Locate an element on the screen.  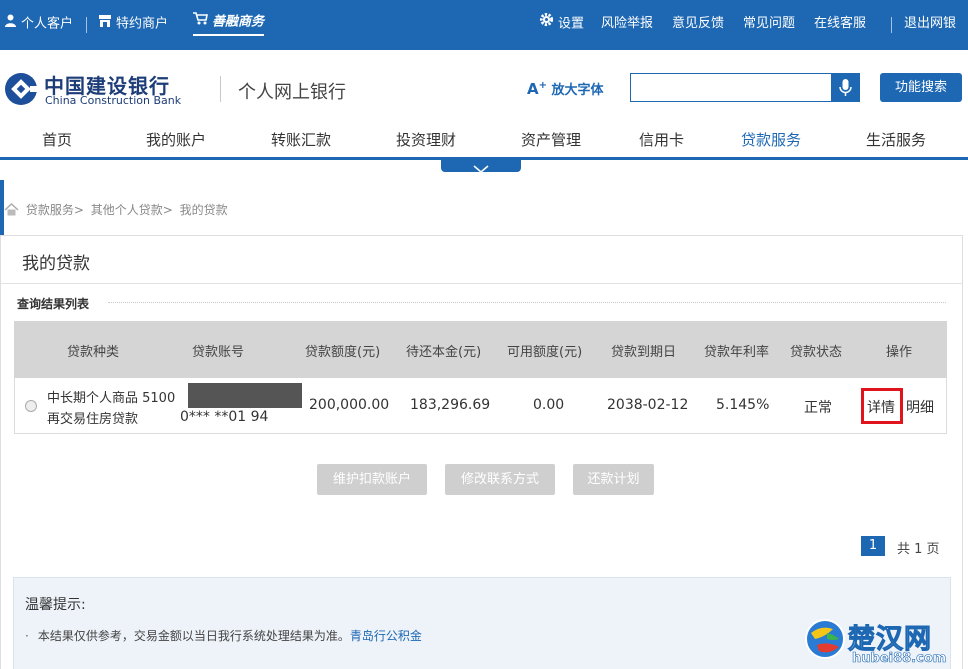
logout-link: 退出网银 is located at coordinates (930, 25).